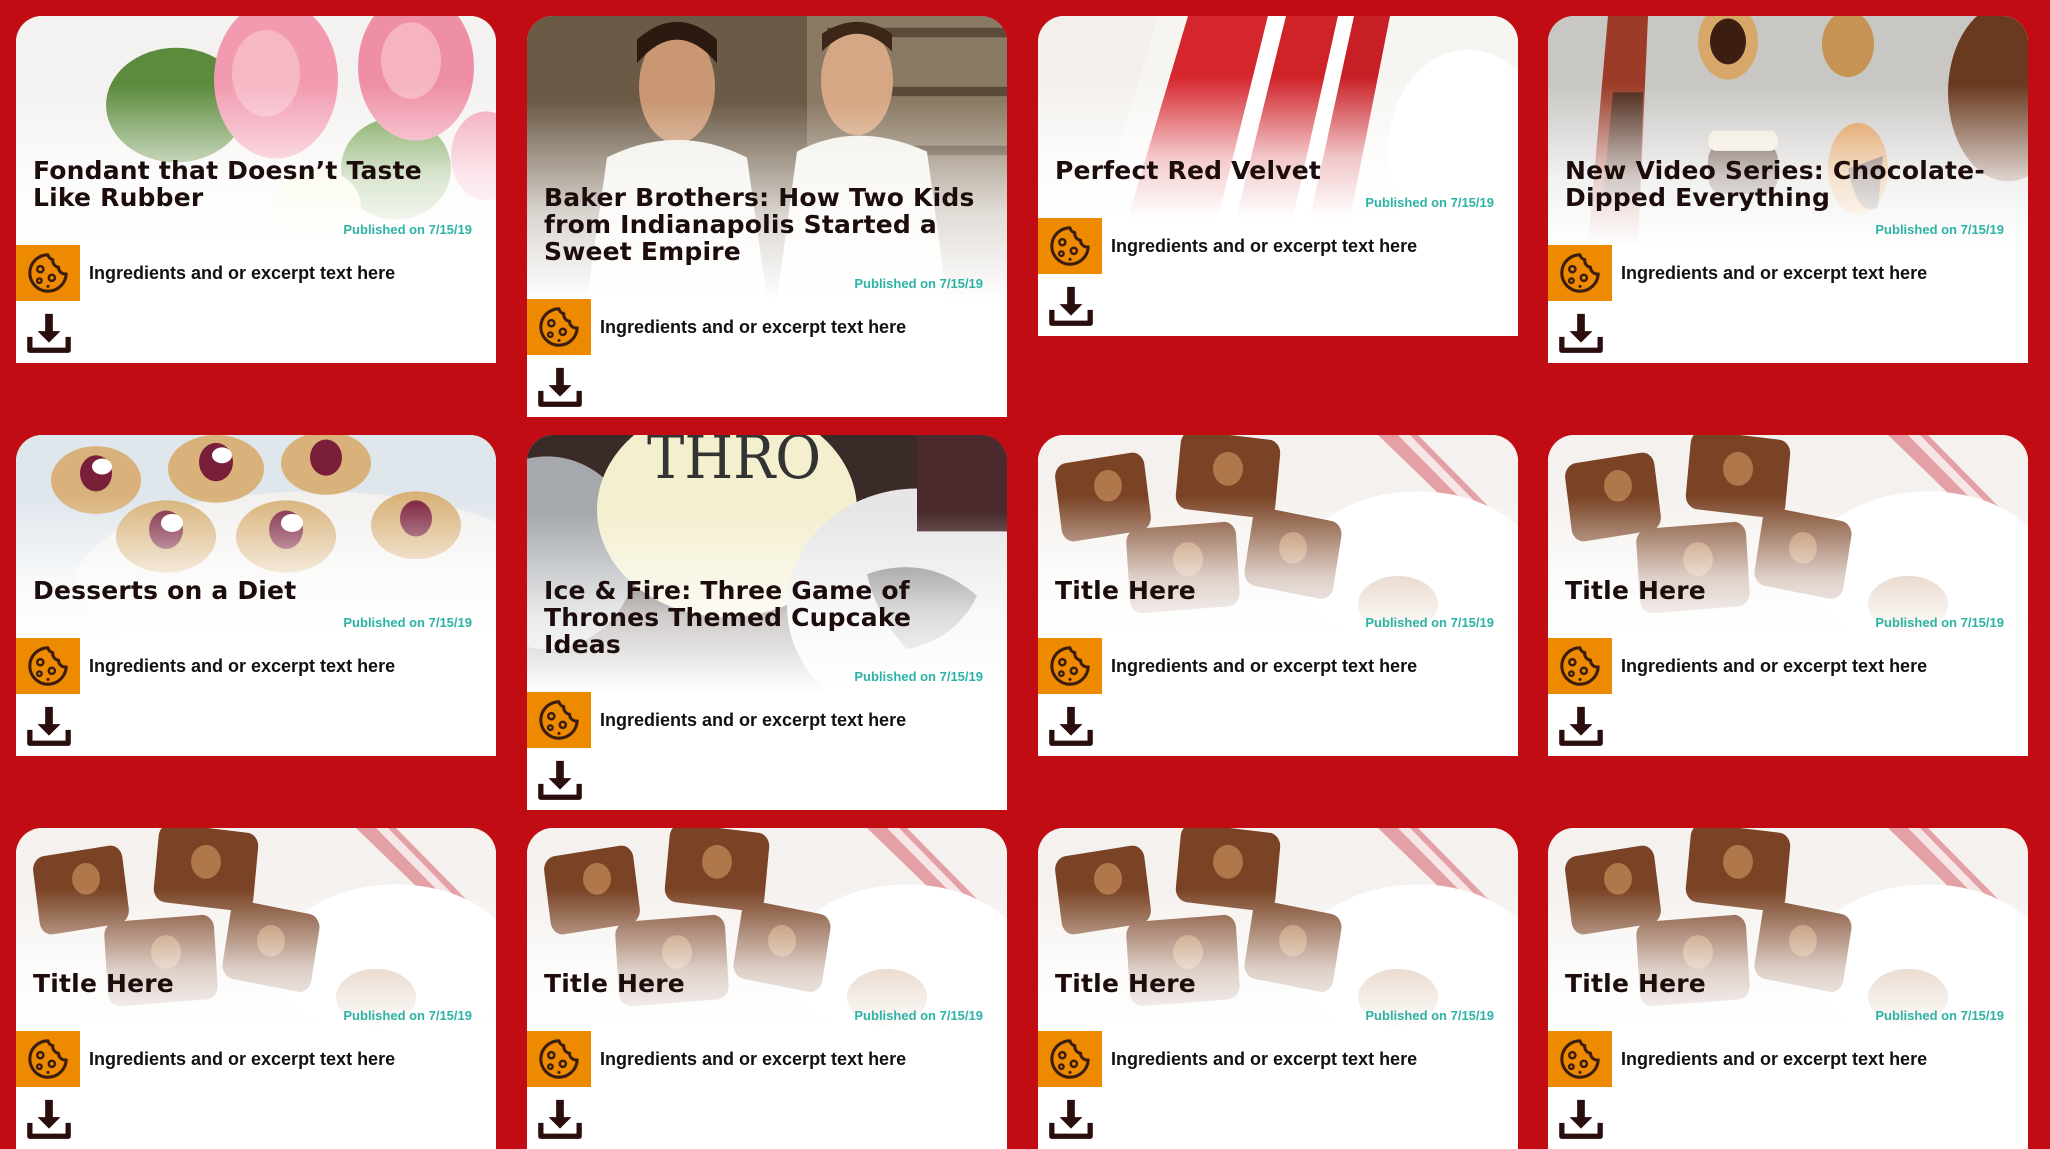 This screenshot has height=1149, width=2050. Describe the element at coordinates (256, 536) in the screenshot. I see `card-hero: Desserts on a Diet Published on 7/15/19` at that location.